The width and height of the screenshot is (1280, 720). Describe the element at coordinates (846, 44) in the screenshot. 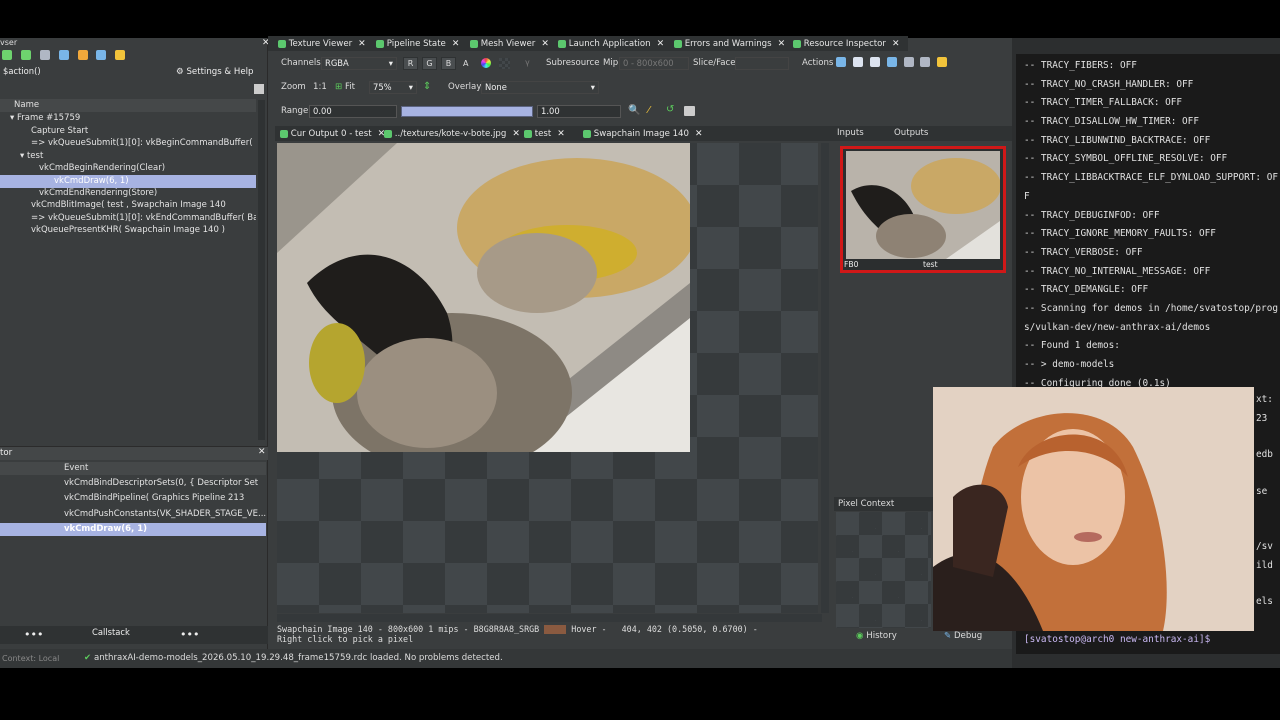

I see `tab-resource-inspector: Resource Inspector ✕` at that location.